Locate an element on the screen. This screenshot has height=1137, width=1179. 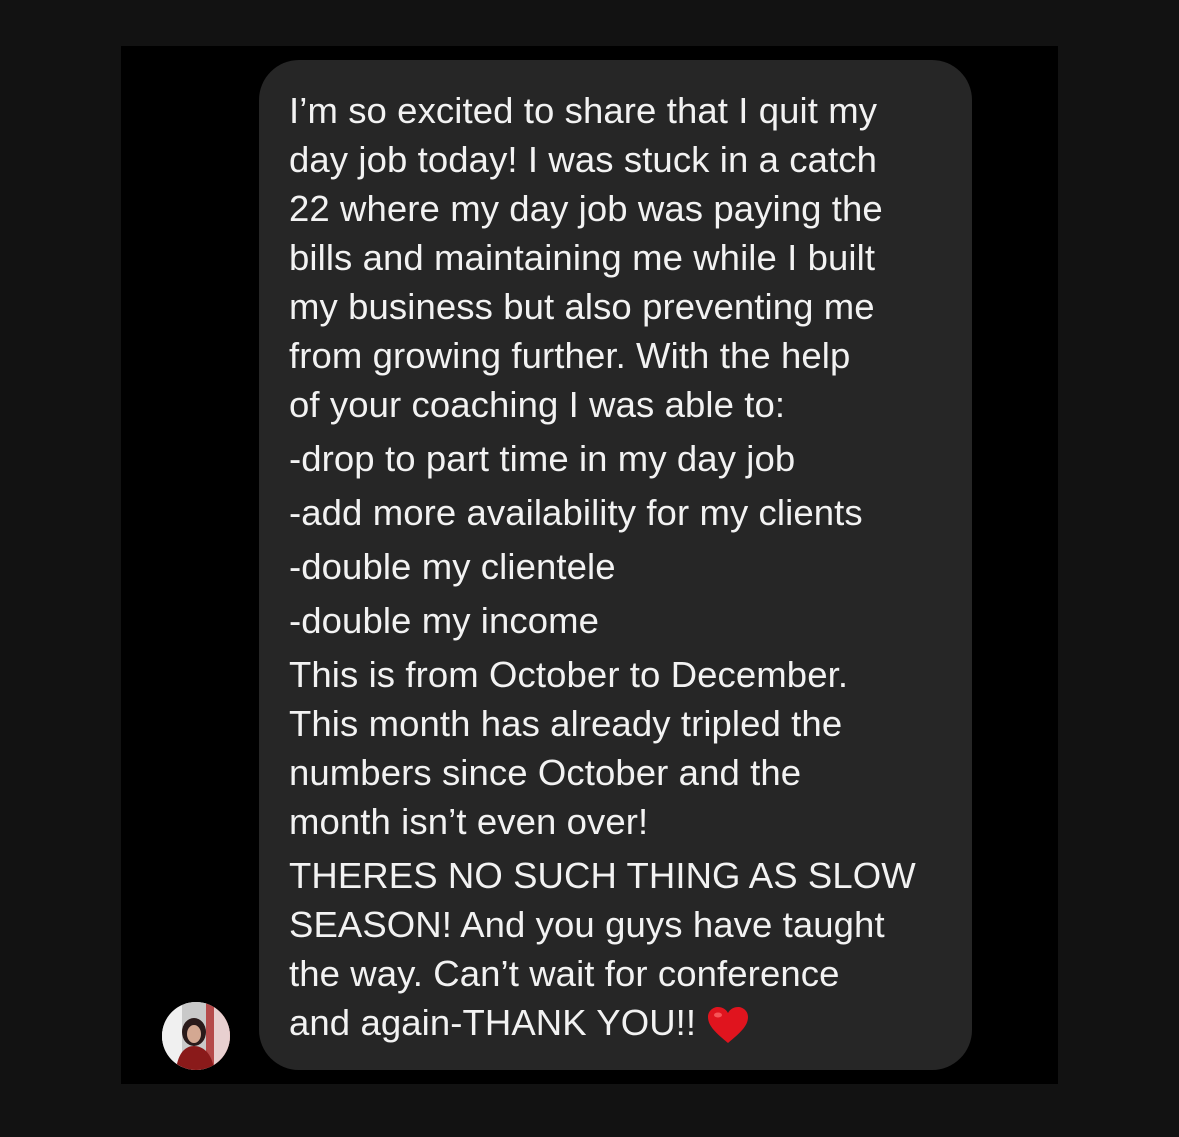
sender-avatar is located at coordinates (196, 1036).